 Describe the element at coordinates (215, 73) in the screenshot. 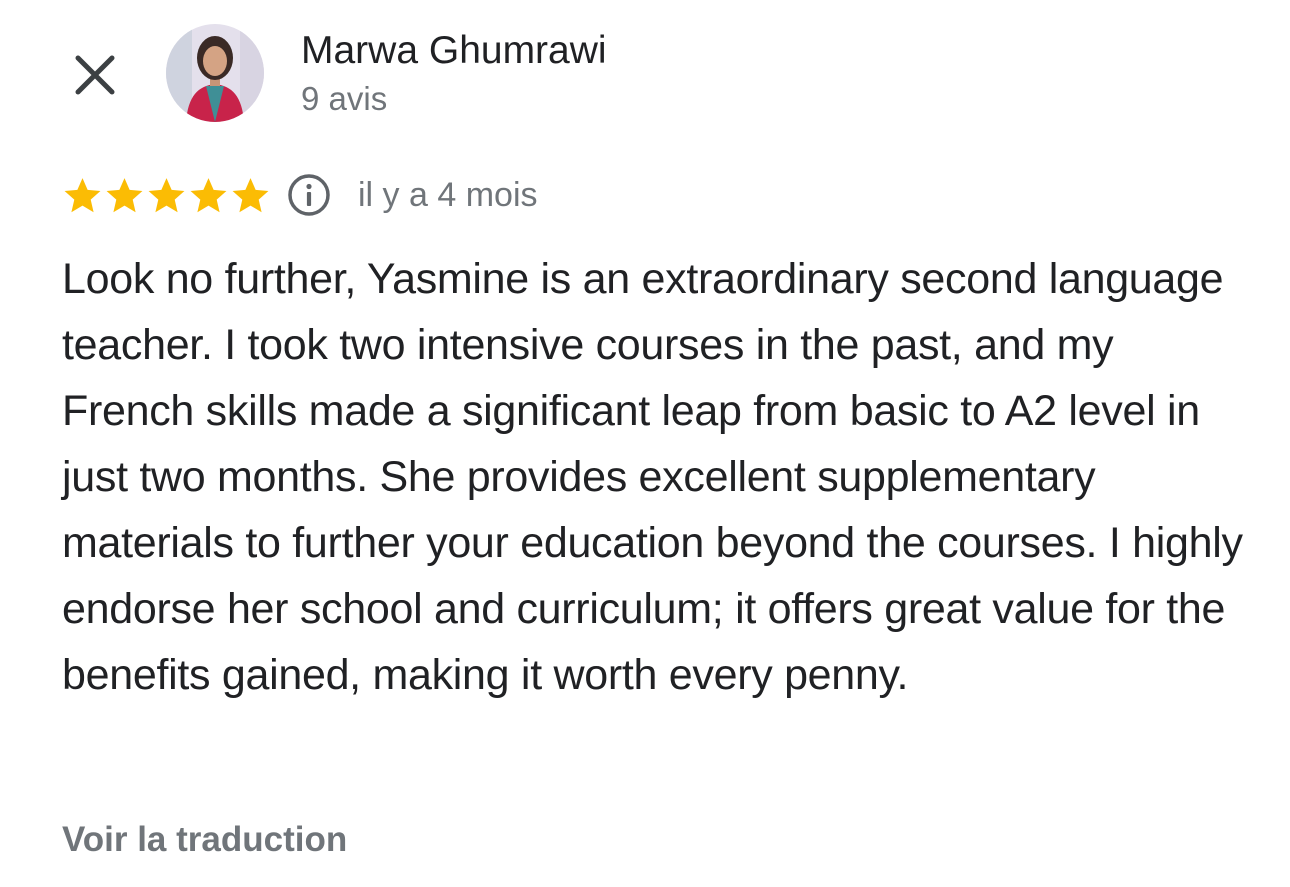

I see `reviewer-avatar` at that location.